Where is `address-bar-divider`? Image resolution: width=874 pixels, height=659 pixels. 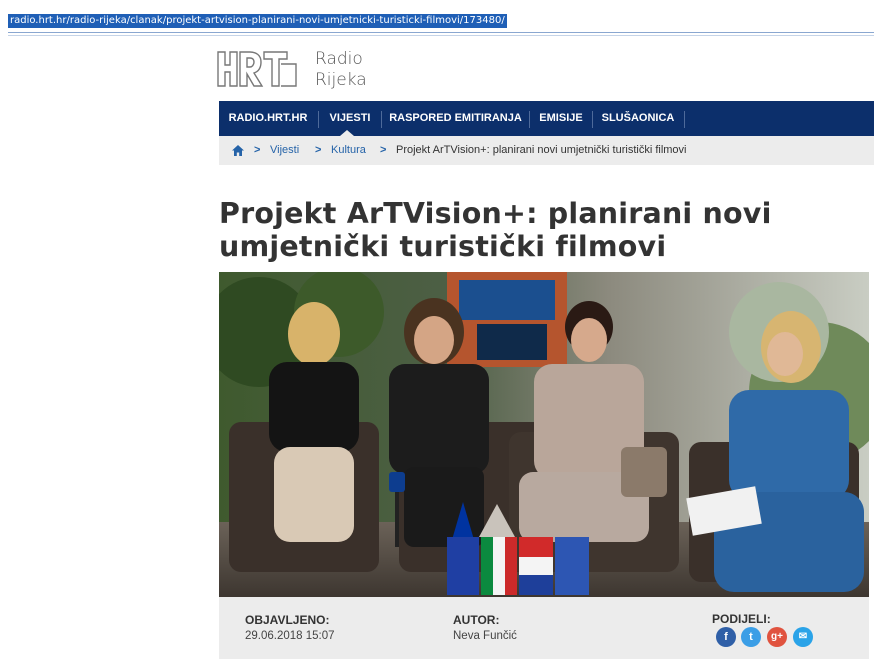 address-bar-divider is located at coordinates (441, 32).